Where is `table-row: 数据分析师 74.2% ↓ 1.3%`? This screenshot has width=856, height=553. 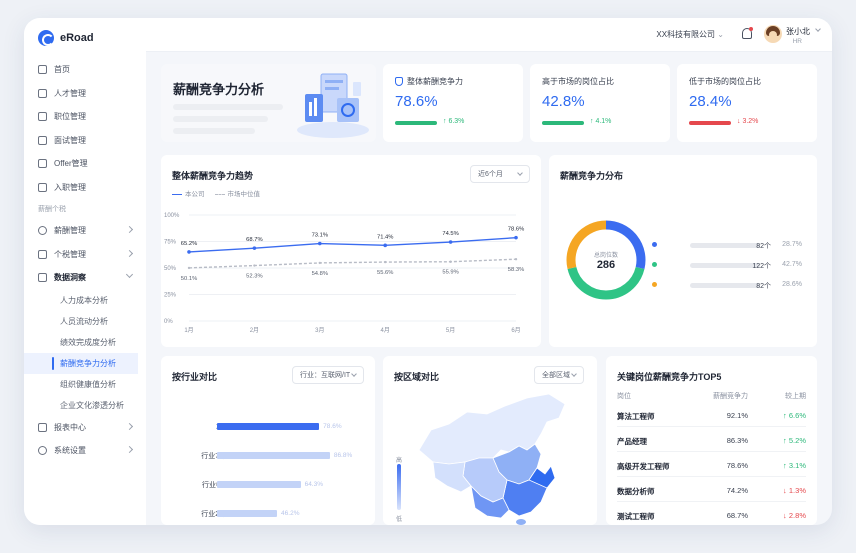 table-row: 数据分析师 74.2% ↓ 1.3% is located at coordinates (711, 489).